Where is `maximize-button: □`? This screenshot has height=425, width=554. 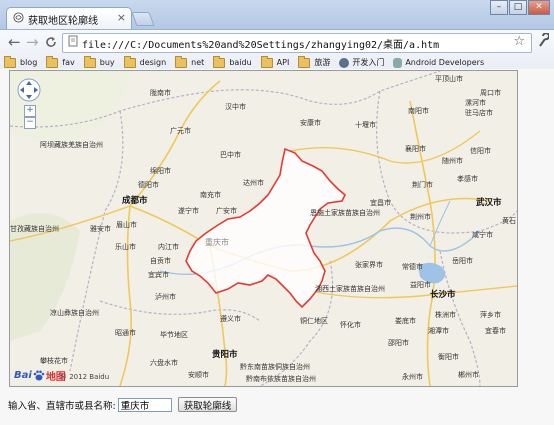
maximize-button: □ is located at coordinates (518, 7).